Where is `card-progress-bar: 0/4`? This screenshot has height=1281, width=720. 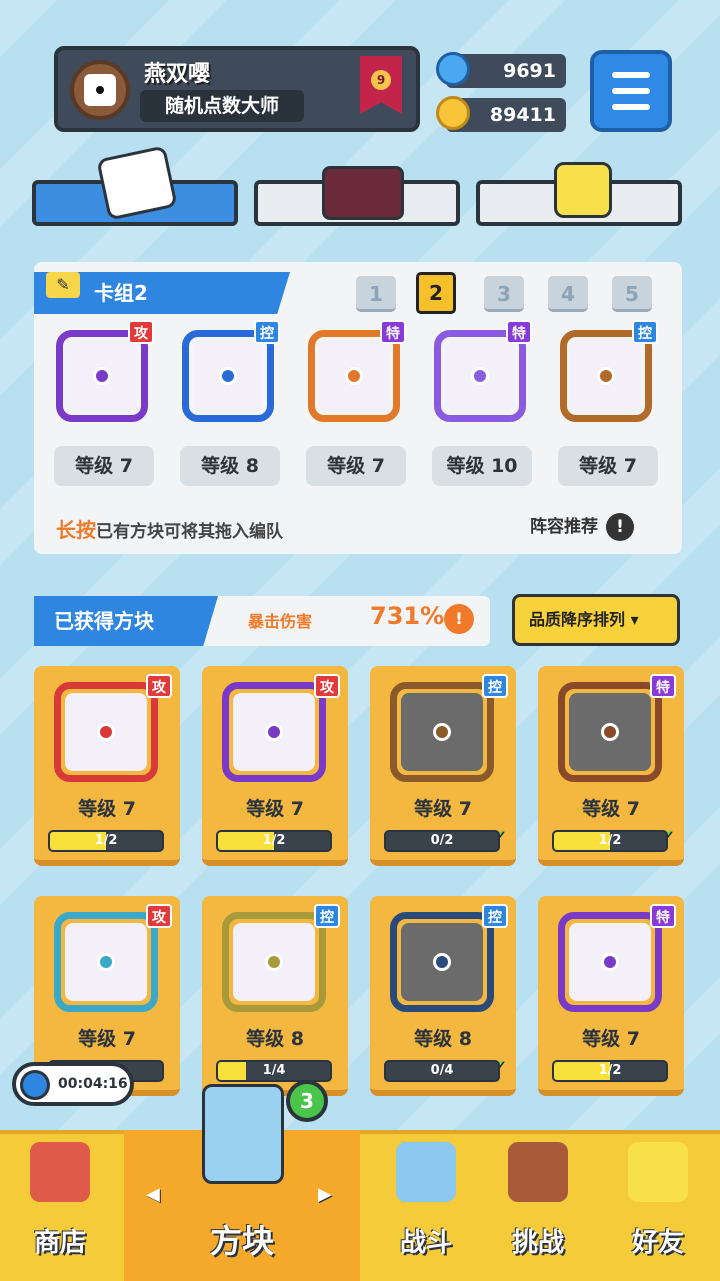 card-progress-bar: 0/4 is located at coordinates (442, 1071).